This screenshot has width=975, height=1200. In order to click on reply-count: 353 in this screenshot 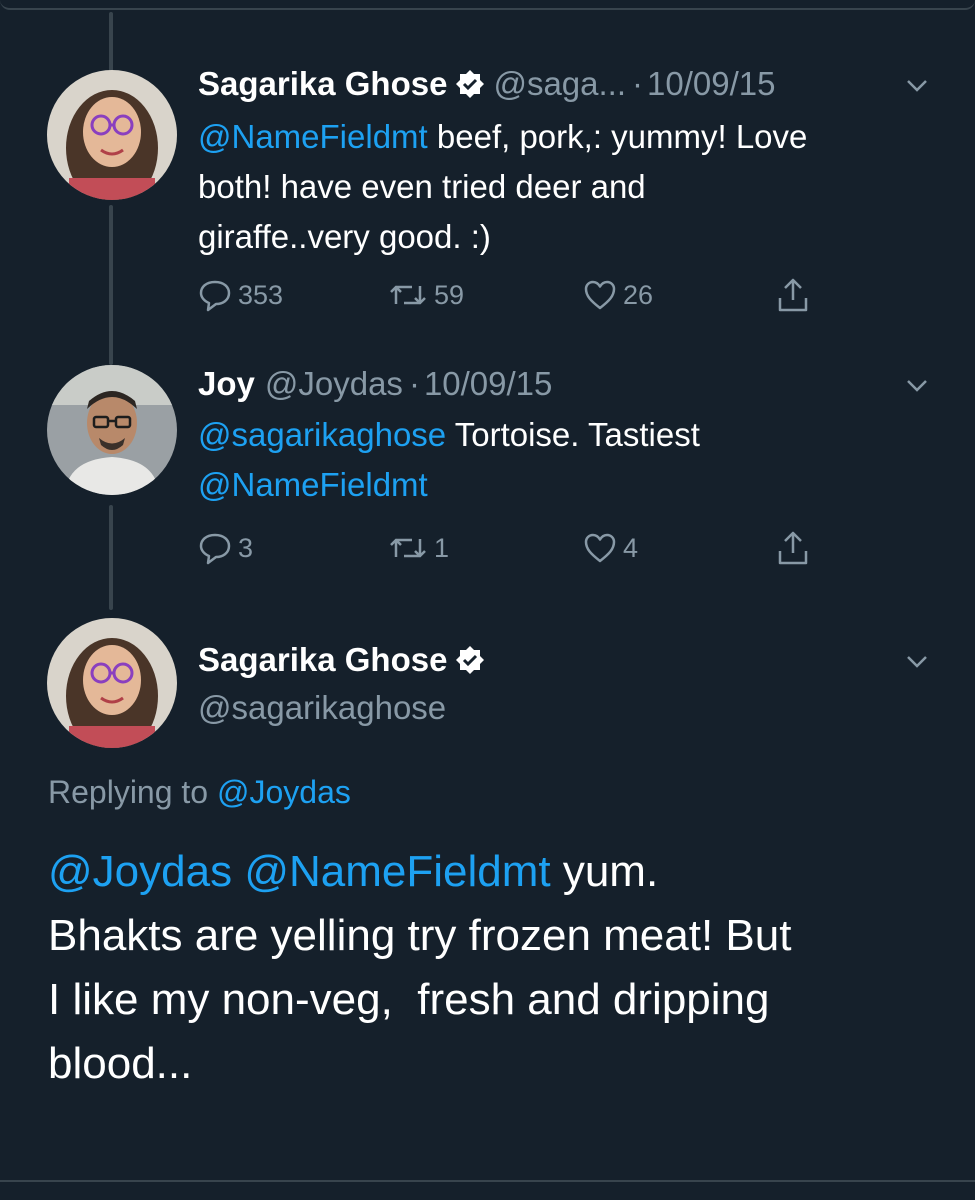, I will do `click(261, 294)`.